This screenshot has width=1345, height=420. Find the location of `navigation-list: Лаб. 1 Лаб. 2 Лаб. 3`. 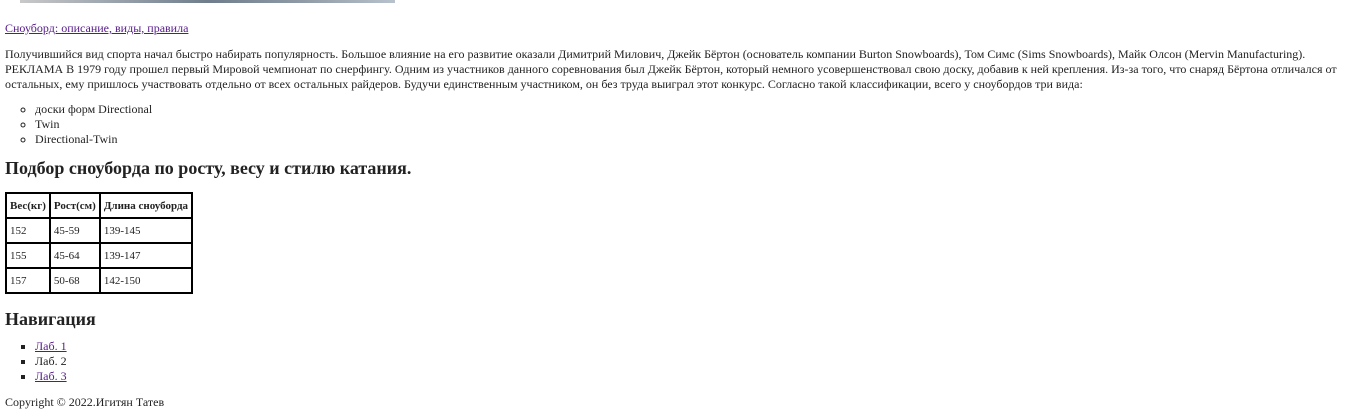

navigation-list: Лаб. 1 Лаб. 2 Лаб. 3 is located at coordinates (672, 361).